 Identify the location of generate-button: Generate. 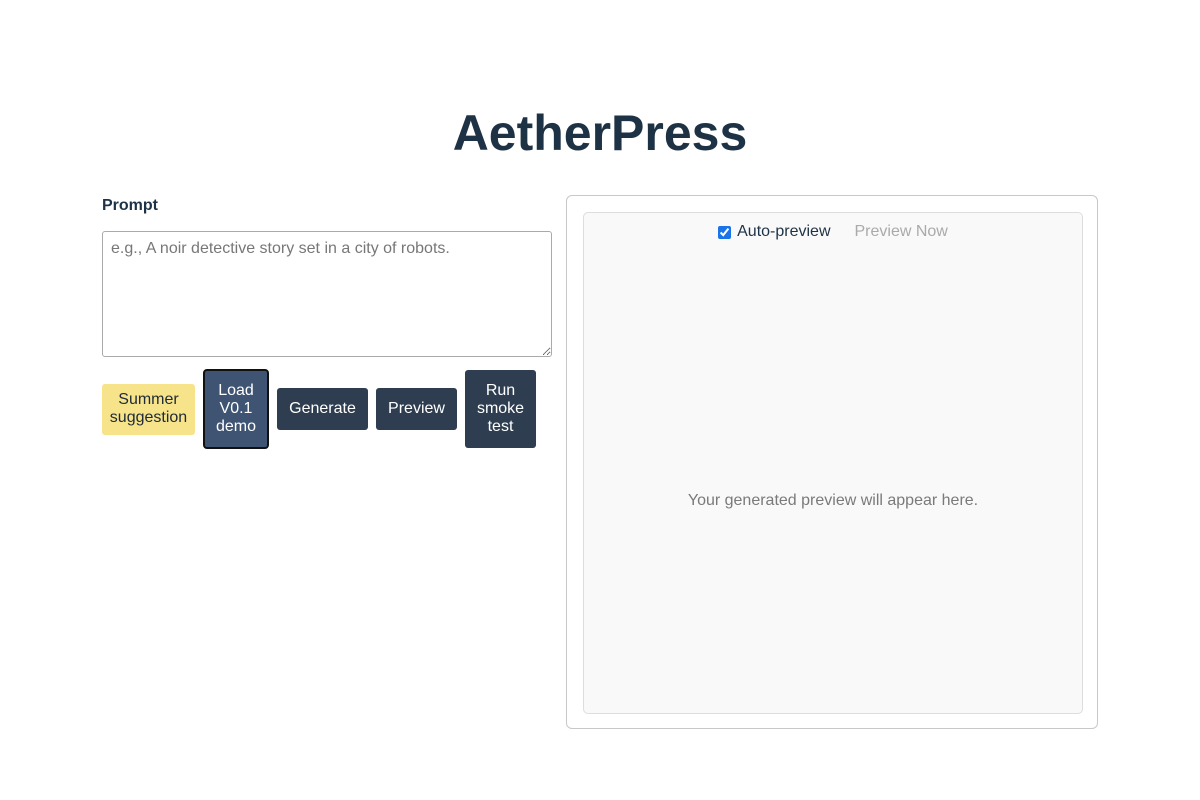
(322, 409).